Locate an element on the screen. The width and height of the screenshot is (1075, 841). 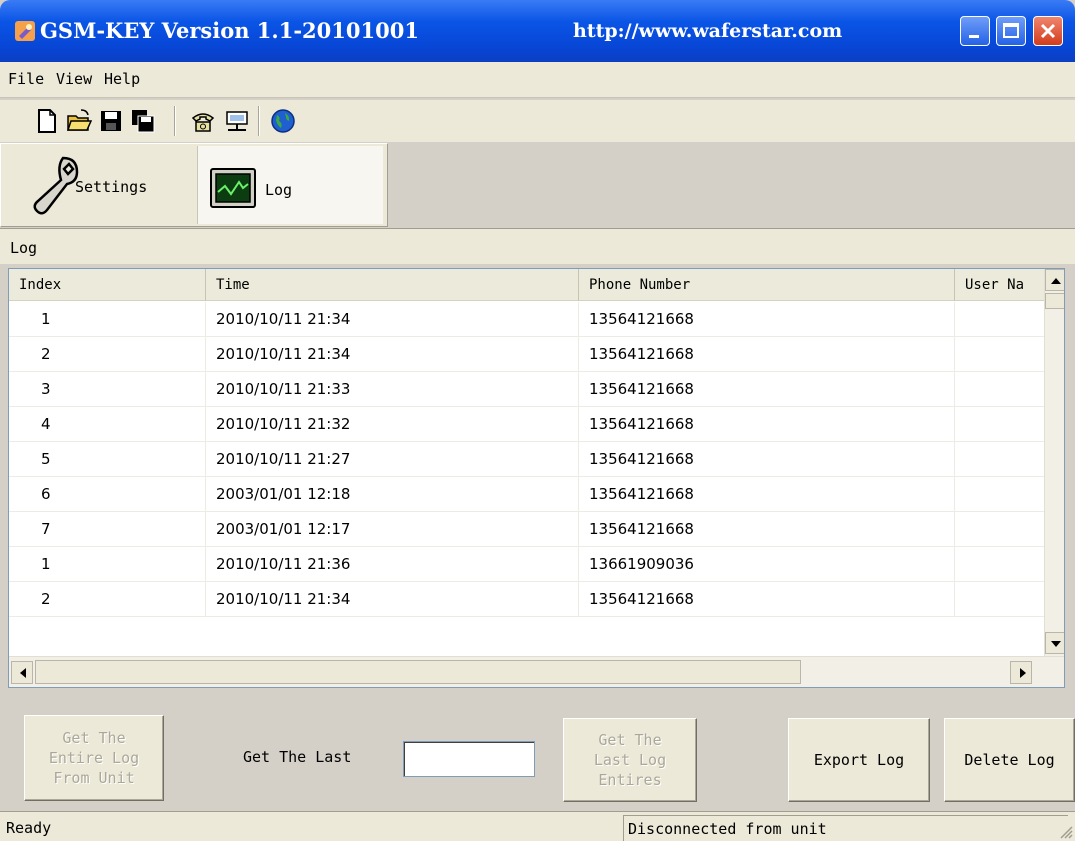
minimize-icon is located at coordinates (974, 36).